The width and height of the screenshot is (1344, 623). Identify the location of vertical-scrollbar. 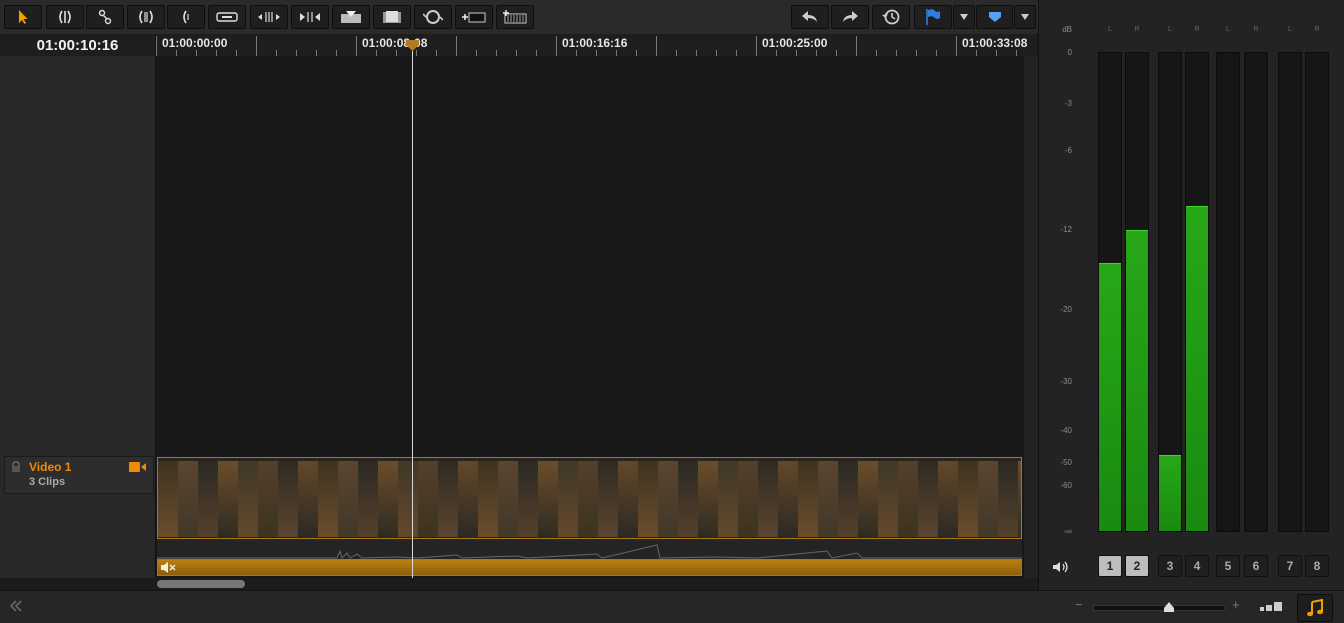
(1031, 317).